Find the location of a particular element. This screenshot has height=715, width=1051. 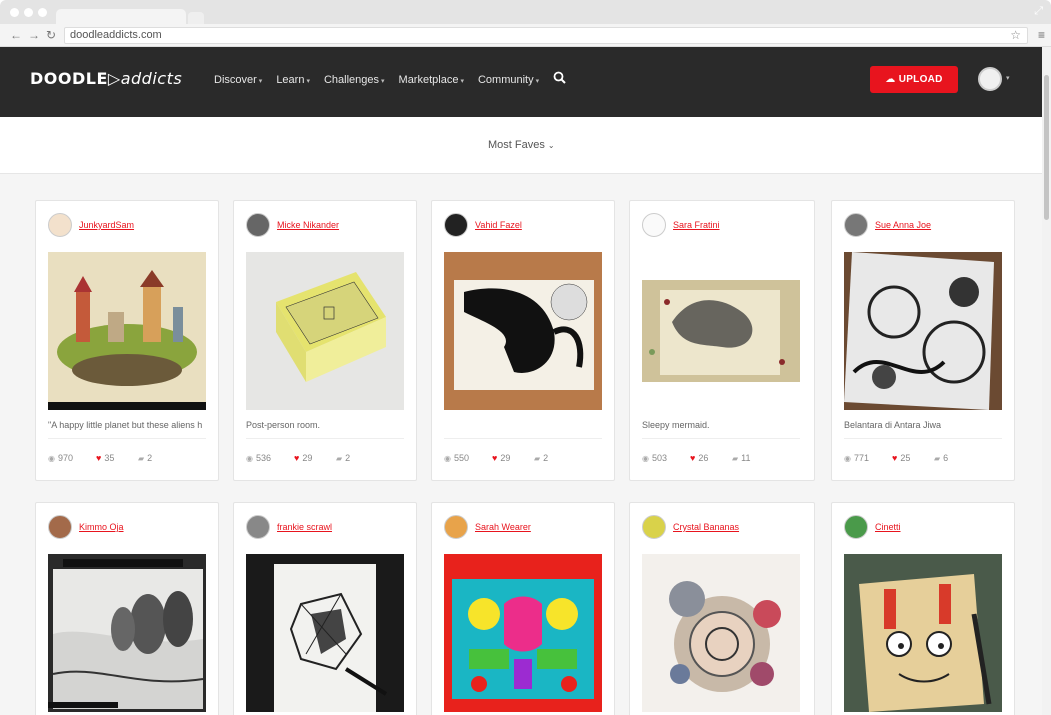

window-controls is located at coordinates (28, 12).